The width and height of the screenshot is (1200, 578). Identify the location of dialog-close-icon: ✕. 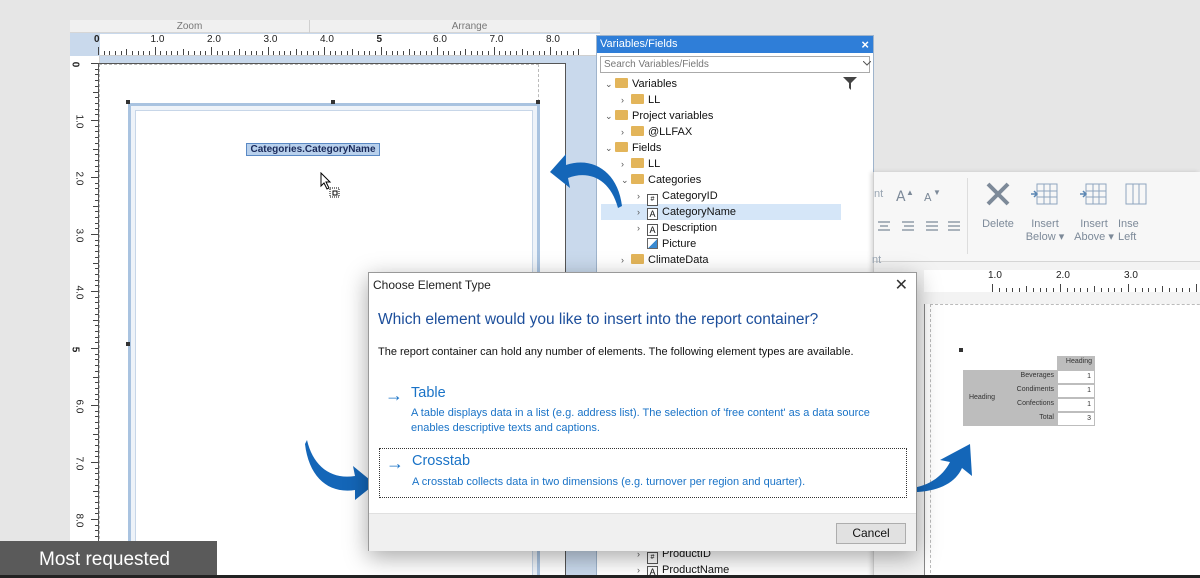
(901, 285).